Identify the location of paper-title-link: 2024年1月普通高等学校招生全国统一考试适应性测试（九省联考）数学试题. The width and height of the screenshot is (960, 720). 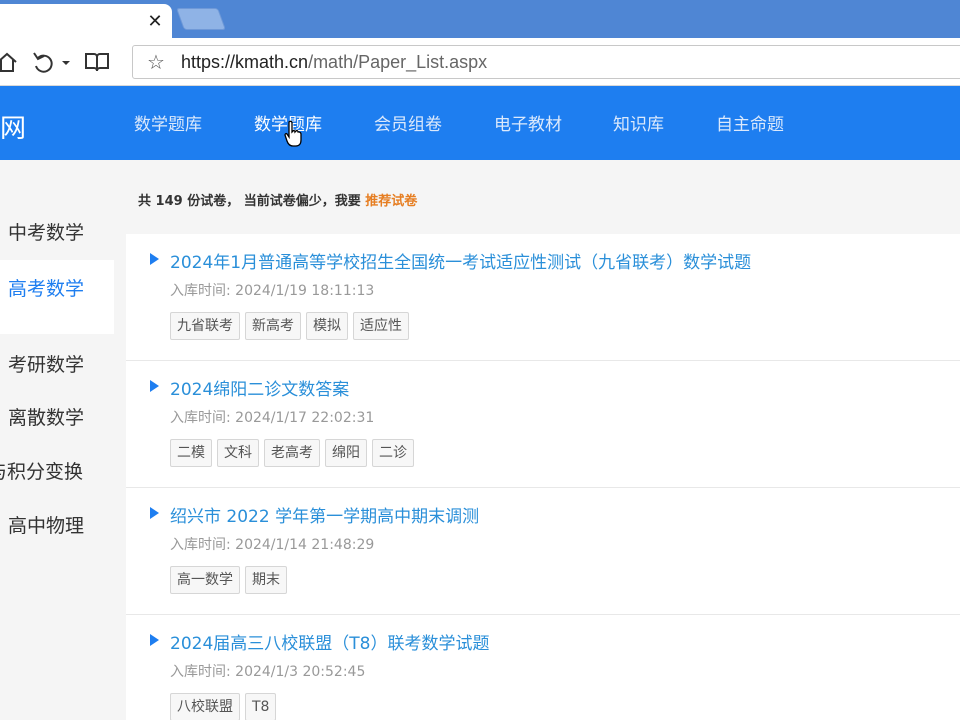
(460, 260).